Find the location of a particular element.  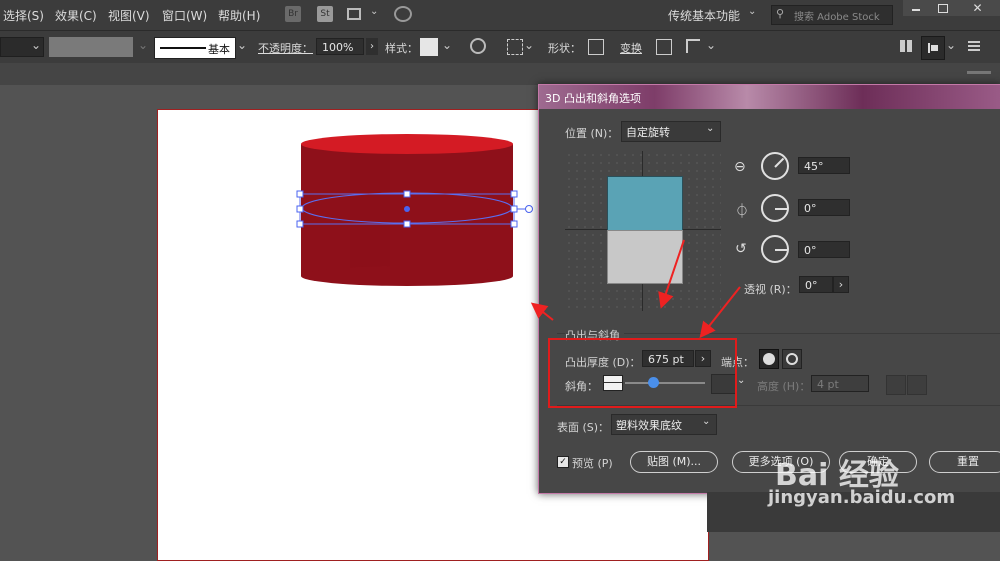

baidu-watermark-url: jingyan.baidu.com is located at coordinates (862, 497).